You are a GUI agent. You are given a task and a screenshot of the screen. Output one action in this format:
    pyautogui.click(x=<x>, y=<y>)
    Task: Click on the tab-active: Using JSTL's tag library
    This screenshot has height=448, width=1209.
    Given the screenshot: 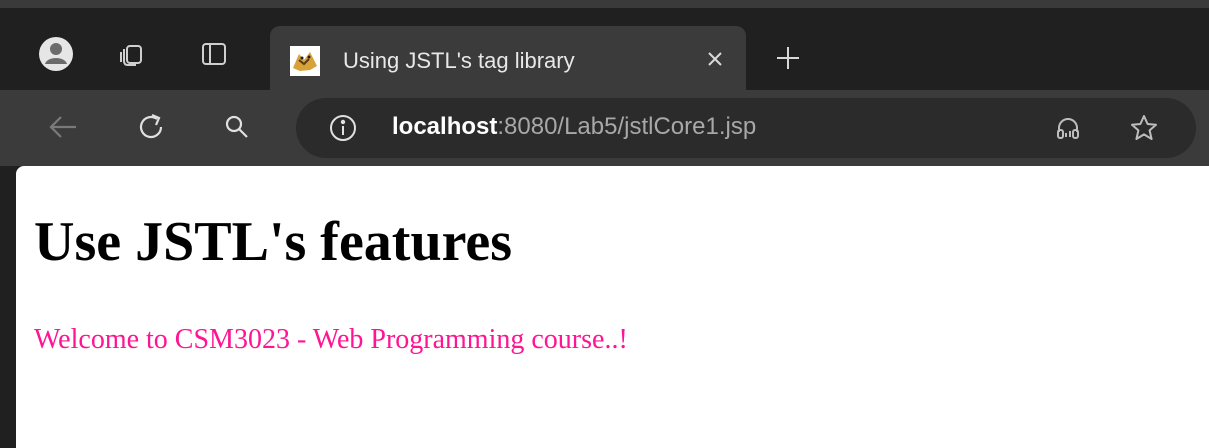 What is the action you would take?
    pyautogui.click(x=508, y=62)
    